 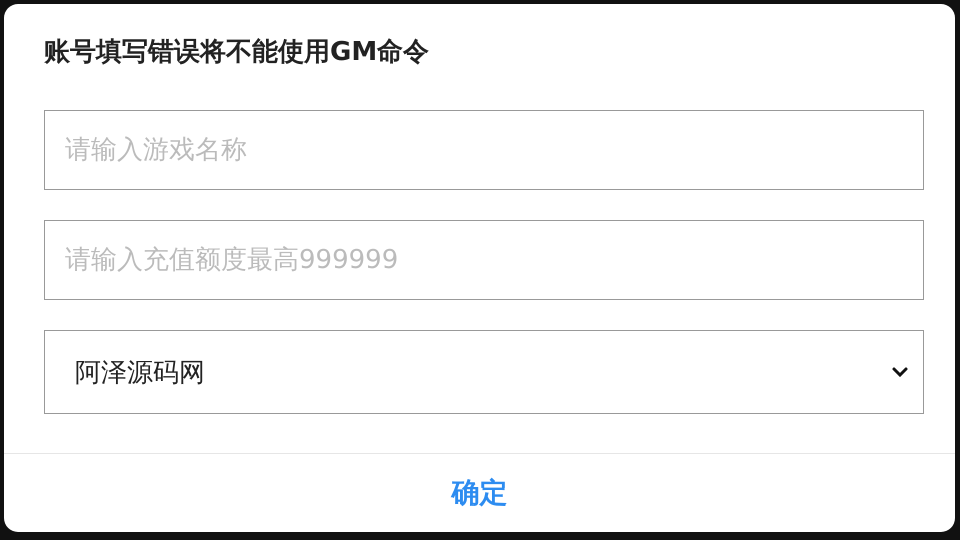 What do you see at coordinates (900, 372) in the screenshot?
I see `chevron-down-icon` at bounding box center [900, 372].